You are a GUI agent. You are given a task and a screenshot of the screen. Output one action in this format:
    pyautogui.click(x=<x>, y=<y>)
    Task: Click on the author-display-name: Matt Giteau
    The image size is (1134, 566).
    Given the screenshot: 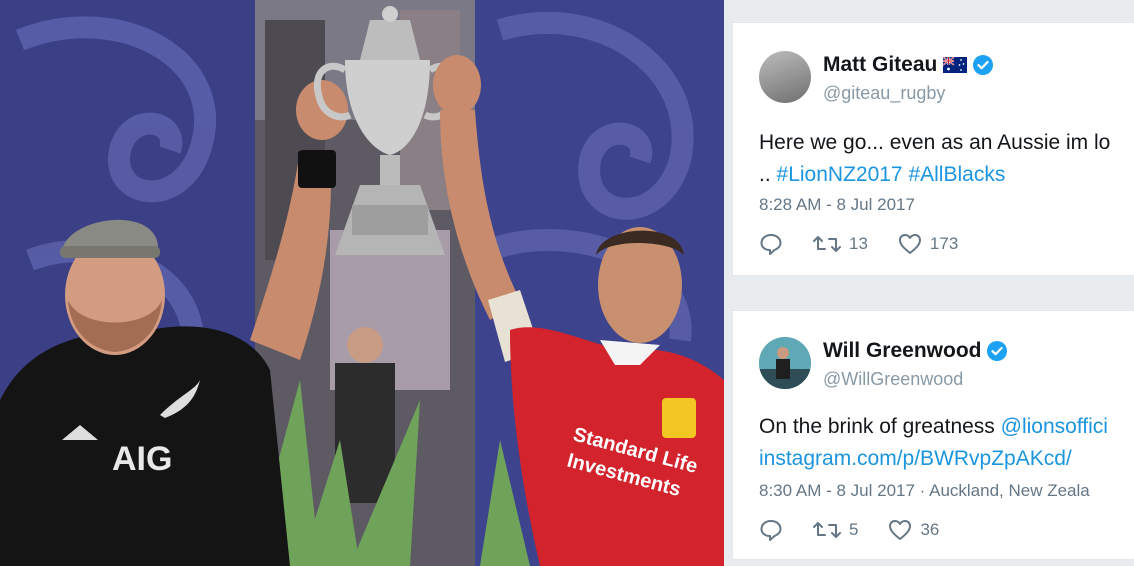 What is the action you would take?
    pyautogui.click(x=880, y=65)
    